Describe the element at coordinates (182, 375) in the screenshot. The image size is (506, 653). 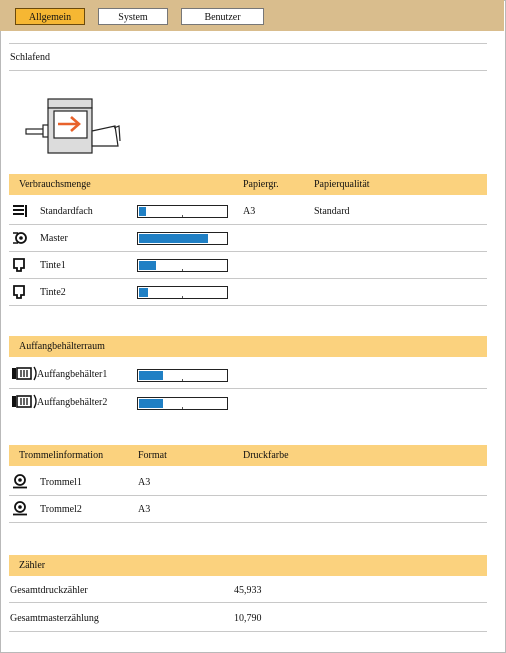
I see `auffangbehaelter1-level-bar` at that location.